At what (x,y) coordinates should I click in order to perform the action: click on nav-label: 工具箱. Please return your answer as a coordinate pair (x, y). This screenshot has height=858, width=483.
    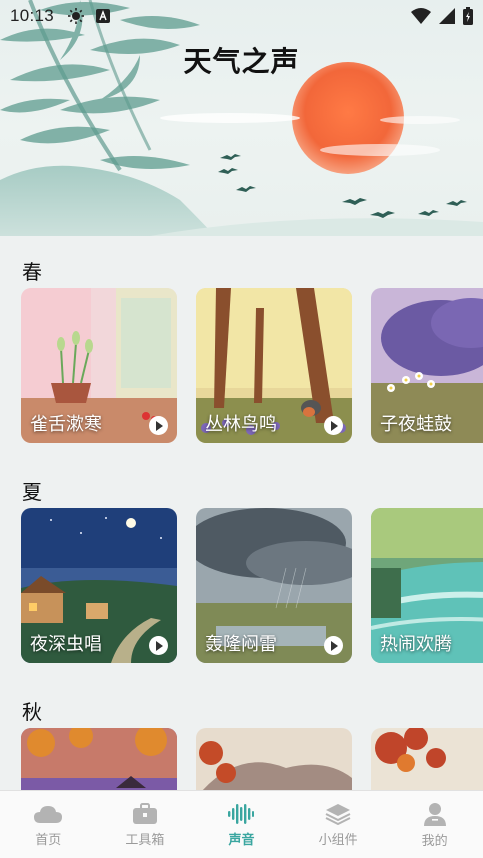
    Looking at the image, I should click on (145, 840).